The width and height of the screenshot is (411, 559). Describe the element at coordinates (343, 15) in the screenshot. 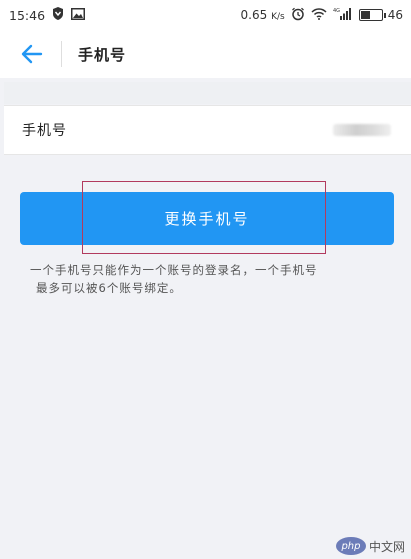

I see `cellular-signal-icon: 4G` at that location.